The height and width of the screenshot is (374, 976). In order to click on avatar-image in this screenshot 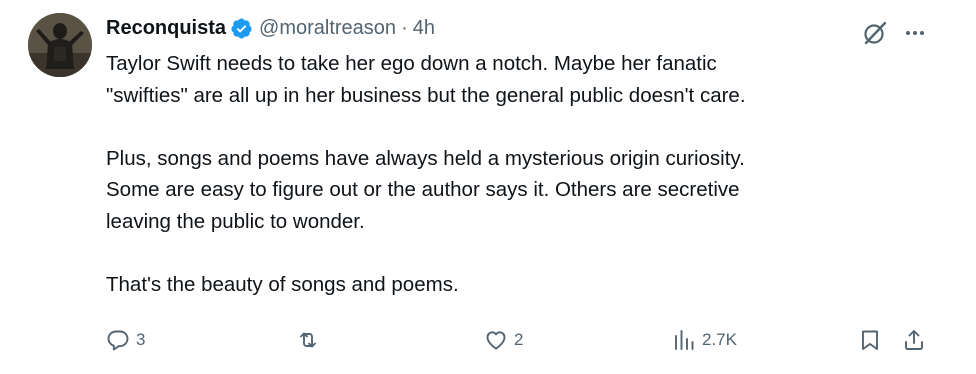, I will do `click(60, 45)`.